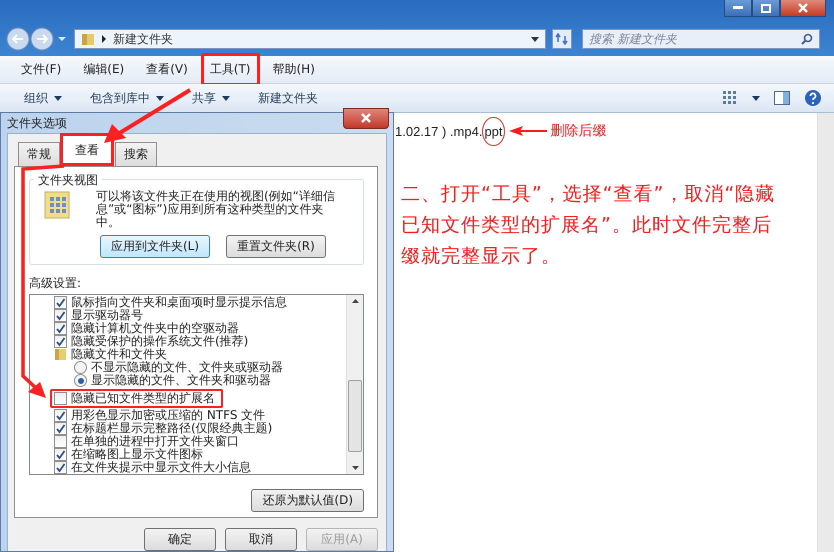 The image size is (834, 552). I want to click on section-label: 高级设置:, so click(55, 283).